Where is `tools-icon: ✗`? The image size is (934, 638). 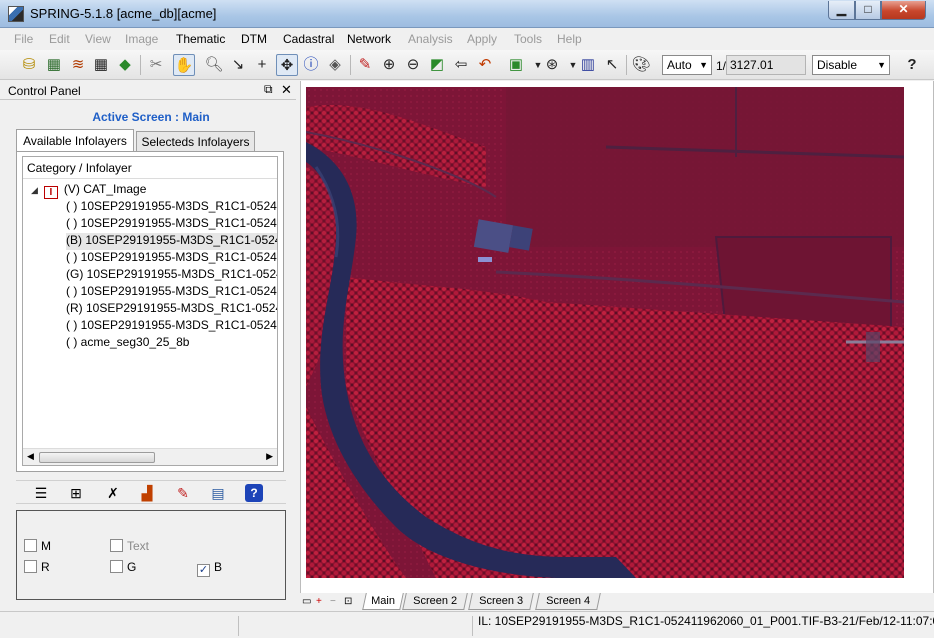 tools-icon: ✗ is located at coordinates (113, 493).